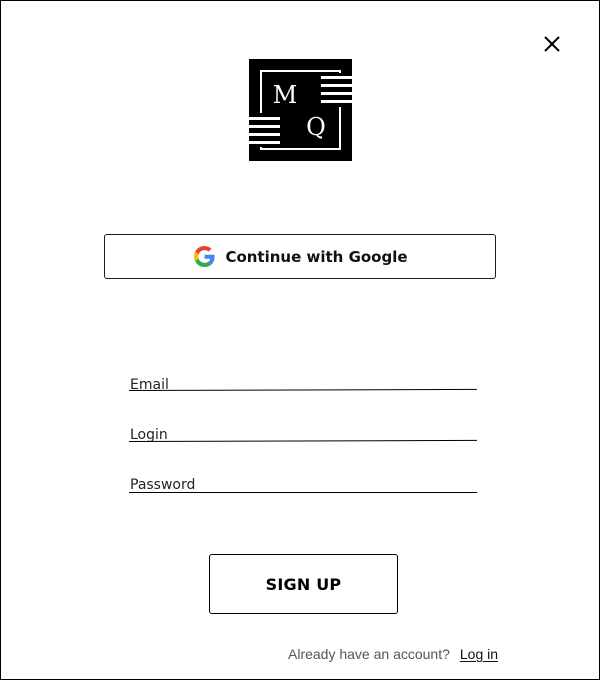  I want to click on password-underline, so click(303, 492).